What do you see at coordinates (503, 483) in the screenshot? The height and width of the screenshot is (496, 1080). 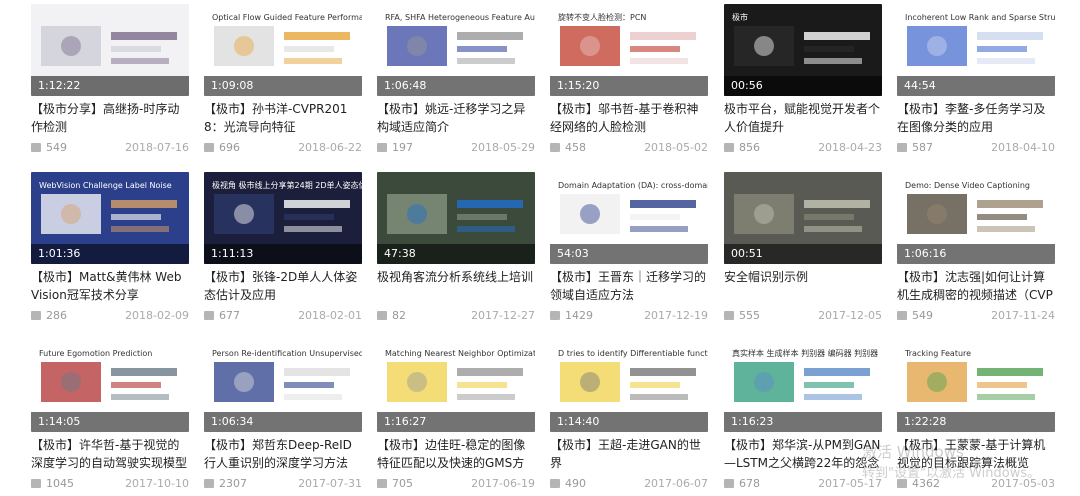 I see `upload-date: 2017-06-19` at bounding box center [503, 483].